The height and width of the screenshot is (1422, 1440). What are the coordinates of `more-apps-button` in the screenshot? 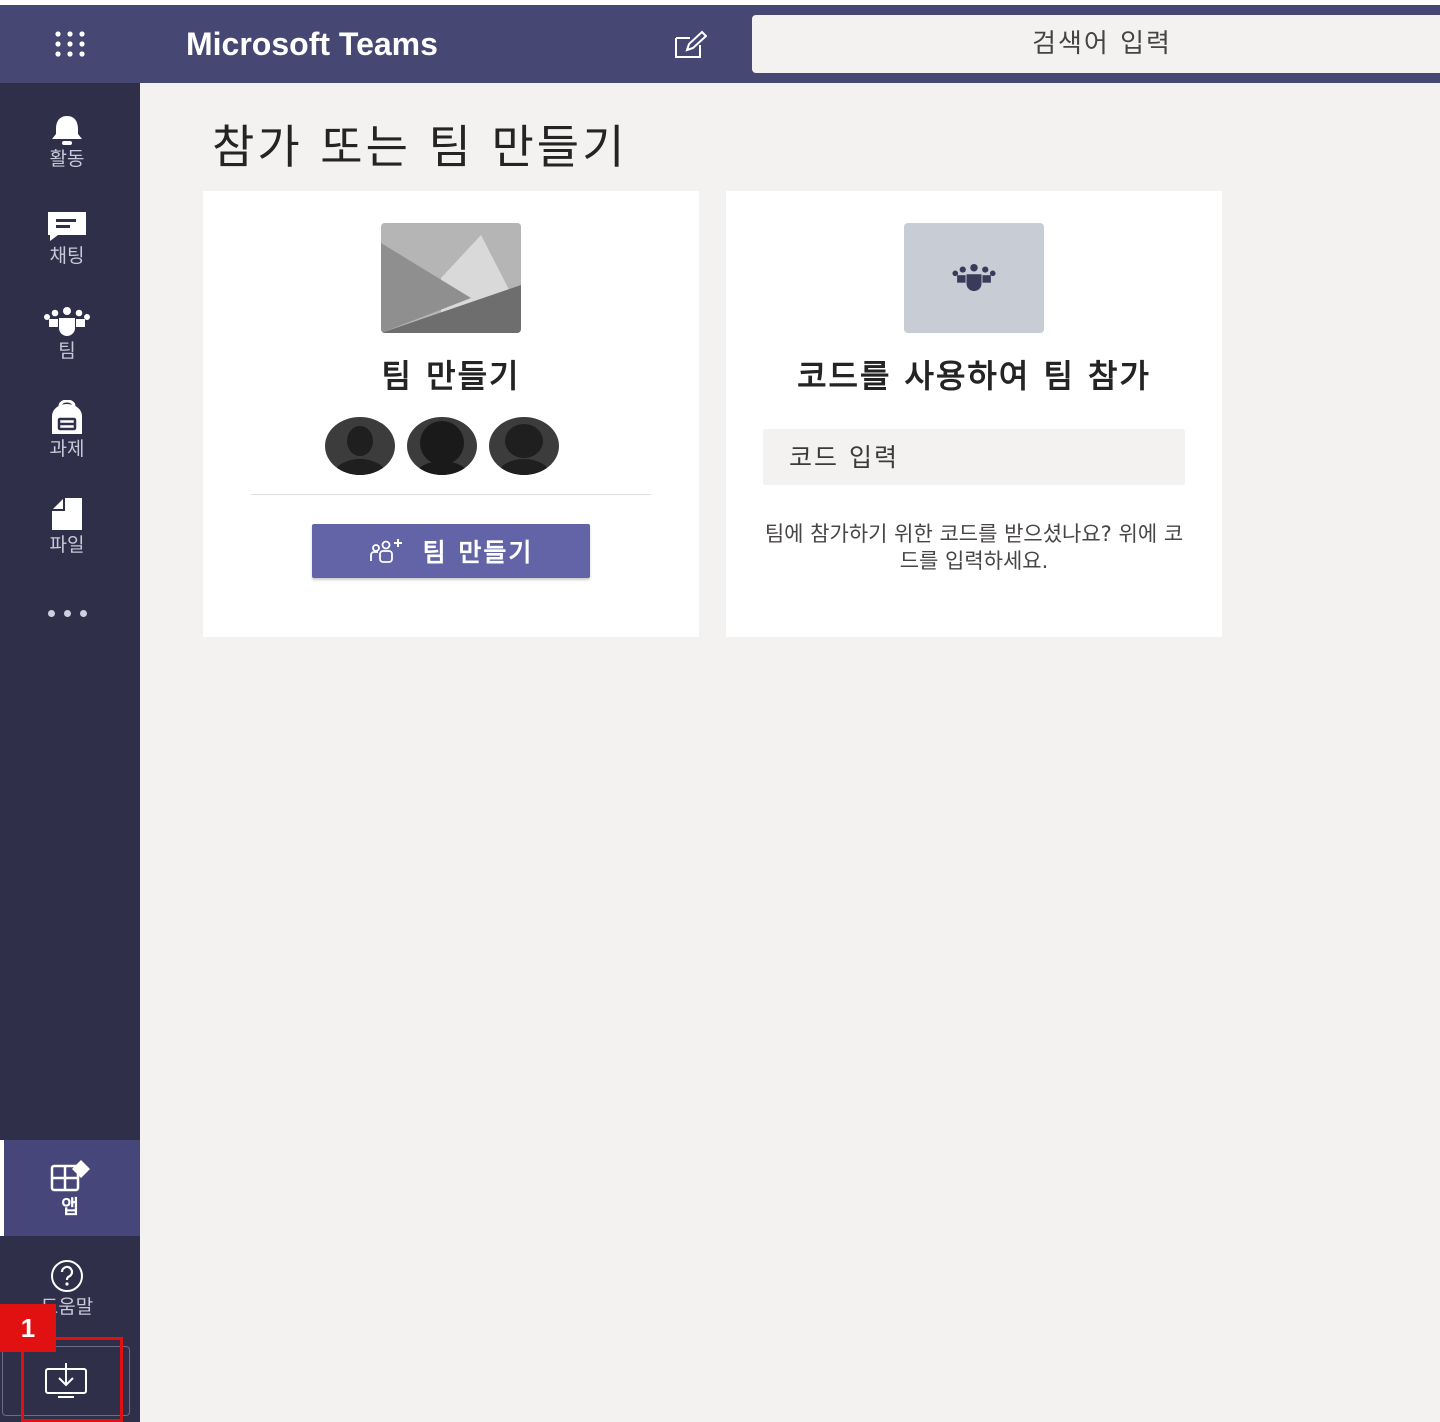 It's located at (67, 613).